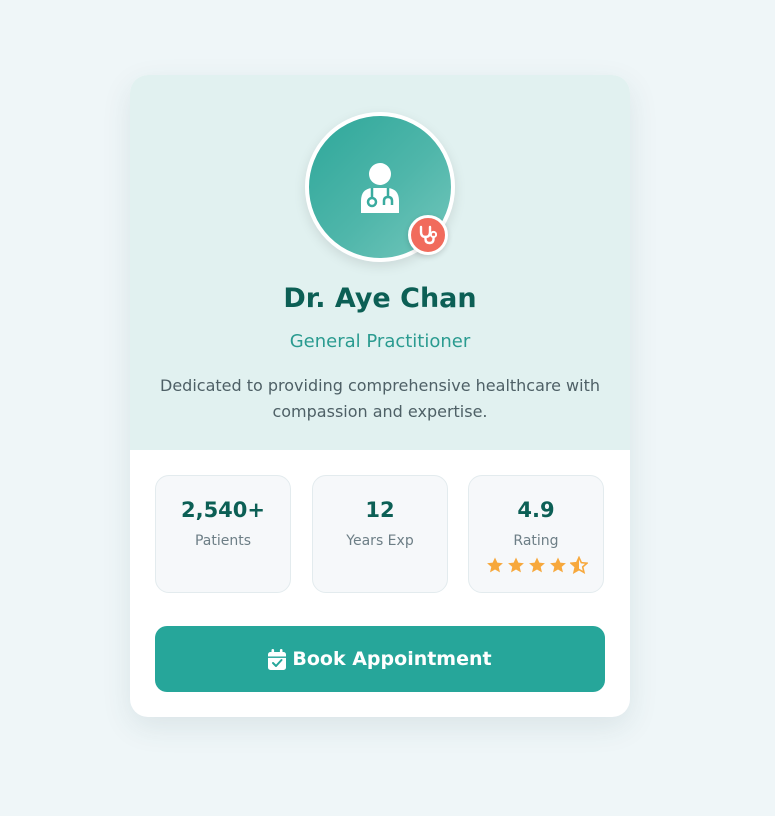 The height and width of the screenshot is (816, 775). I want to click on stat-rating-label: Rating, so click(536, 541).